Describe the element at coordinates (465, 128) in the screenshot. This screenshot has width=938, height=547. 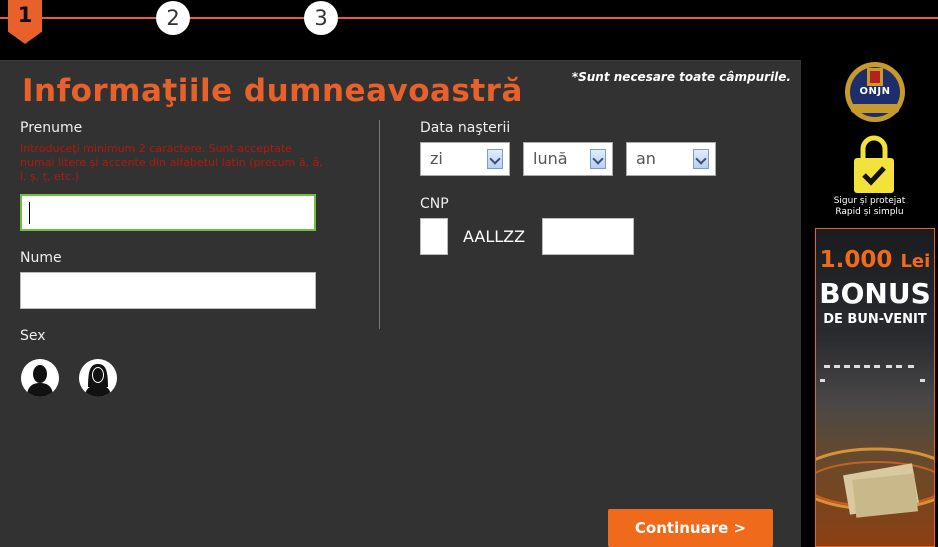
I see `birth-date-label: Data naşterii` at that location.